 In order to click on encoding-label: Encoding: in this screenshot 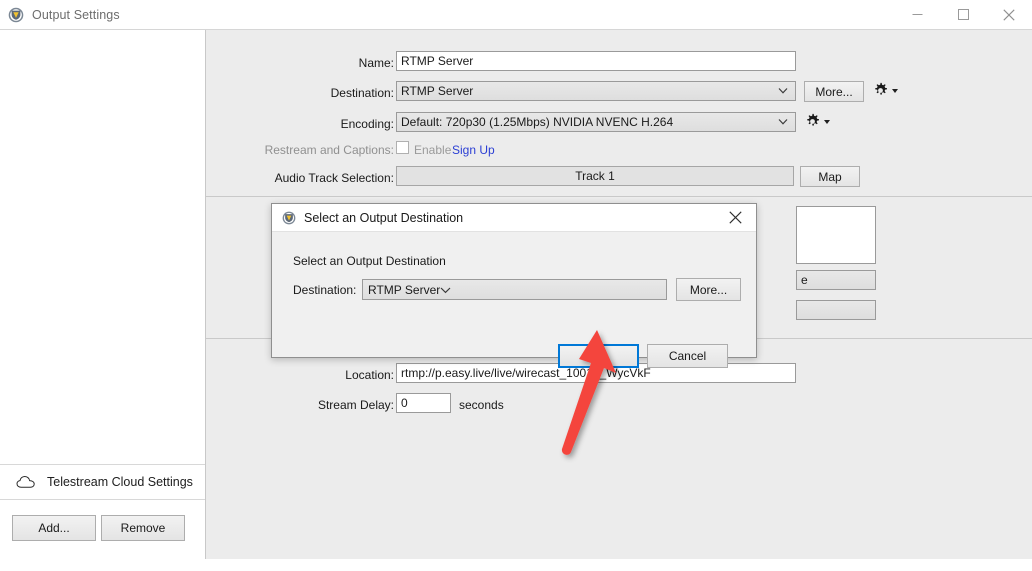, I will do `click(367, 124)`.